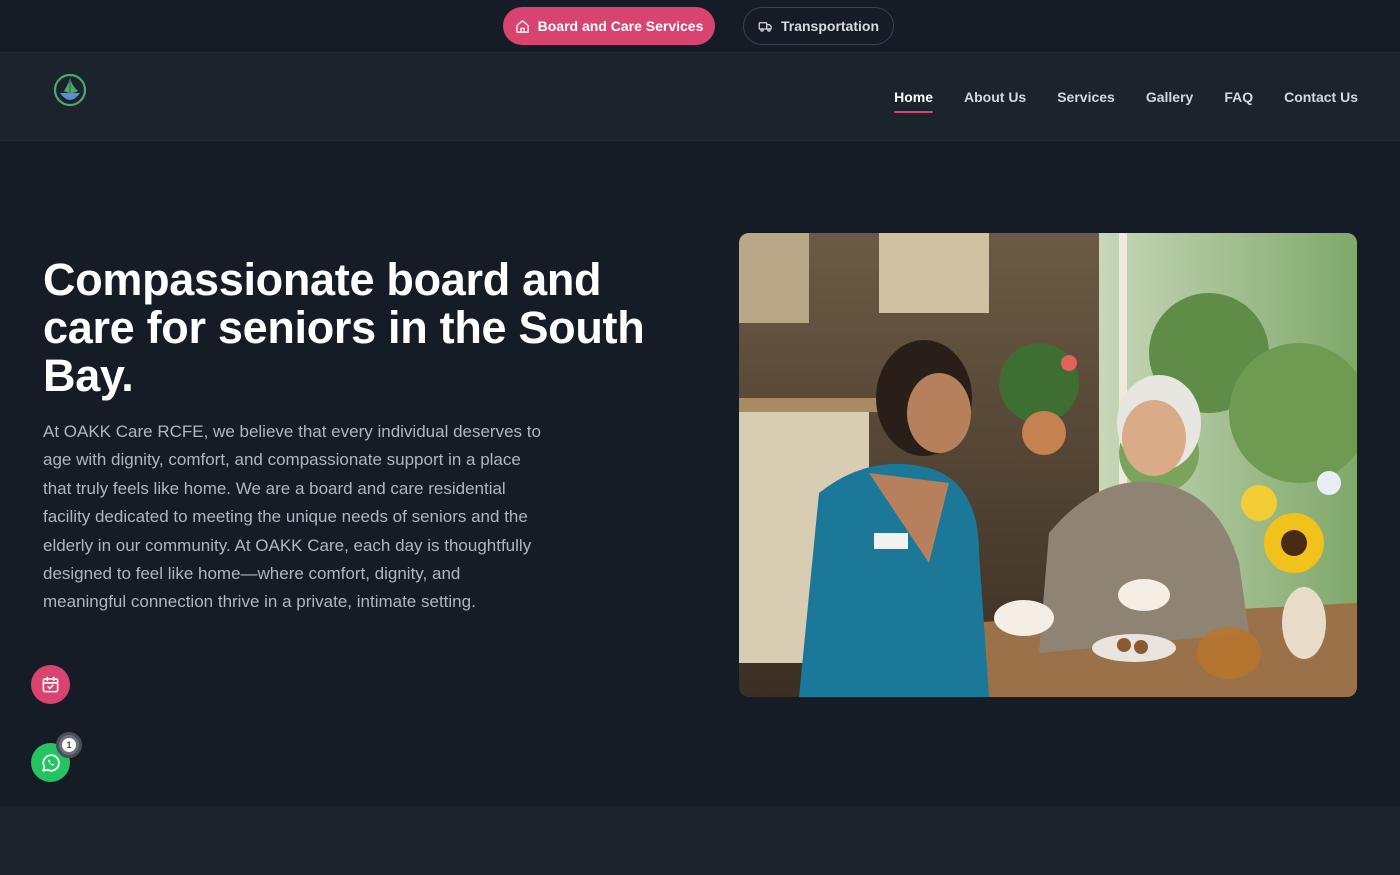 The image size is (1400, 875). I want to click on calendar-check-icon, so click(50, 684).